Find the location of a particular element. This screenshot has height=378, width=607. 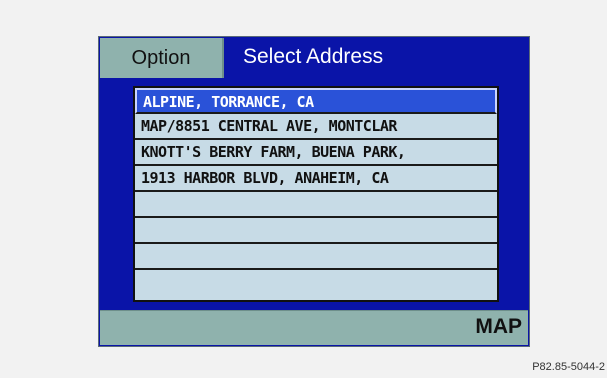

option-button: Option is located at coordinates (162, 58).